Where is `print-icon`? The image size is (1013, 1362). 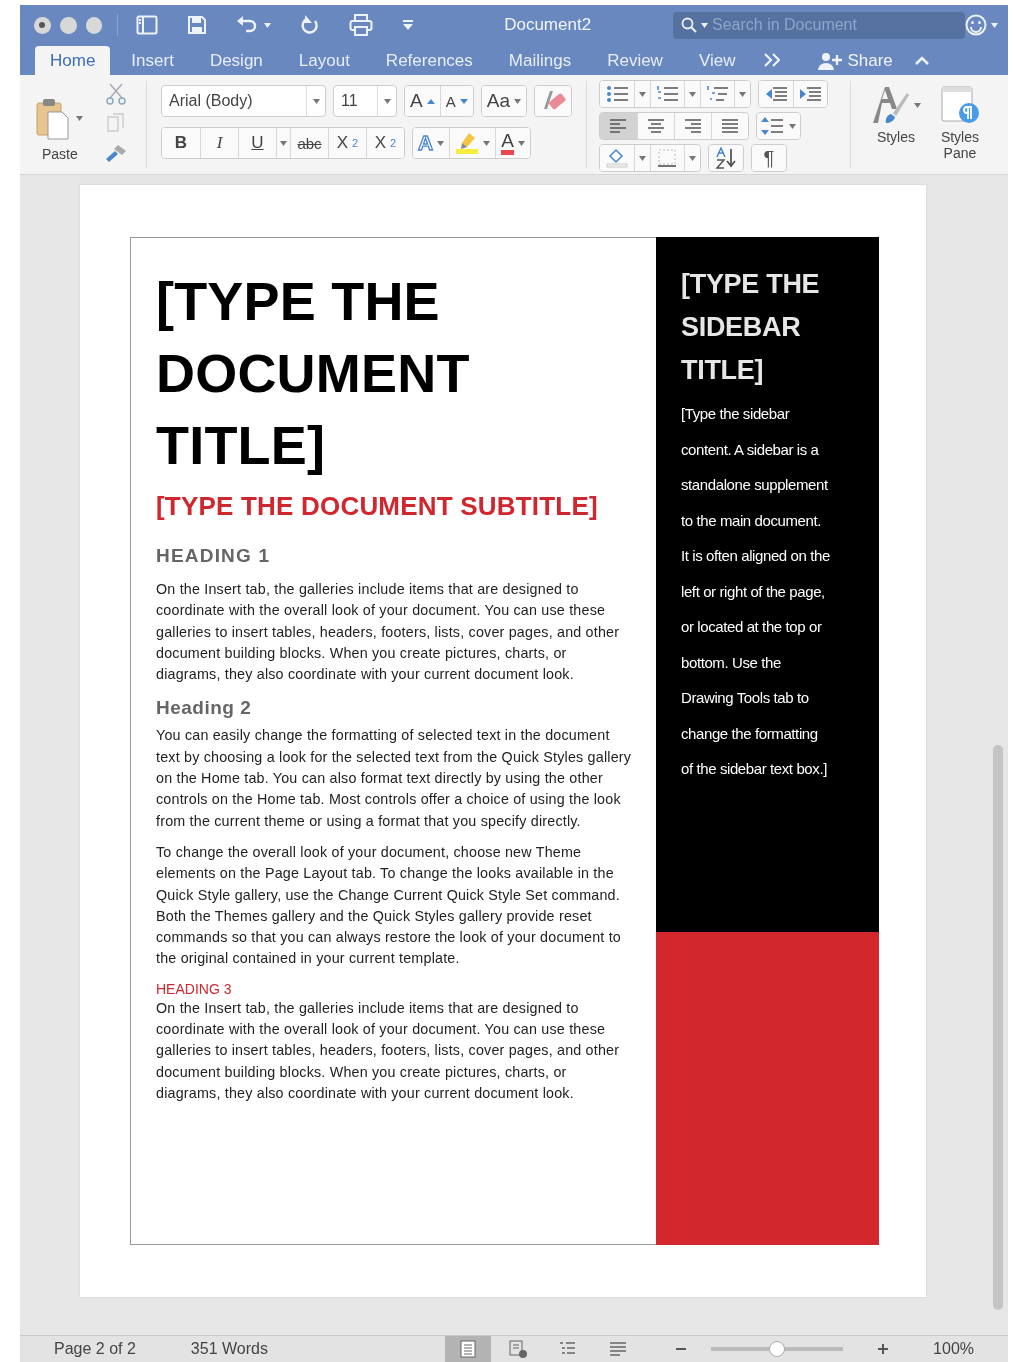
print-icon is located at coordinates (361, 25).